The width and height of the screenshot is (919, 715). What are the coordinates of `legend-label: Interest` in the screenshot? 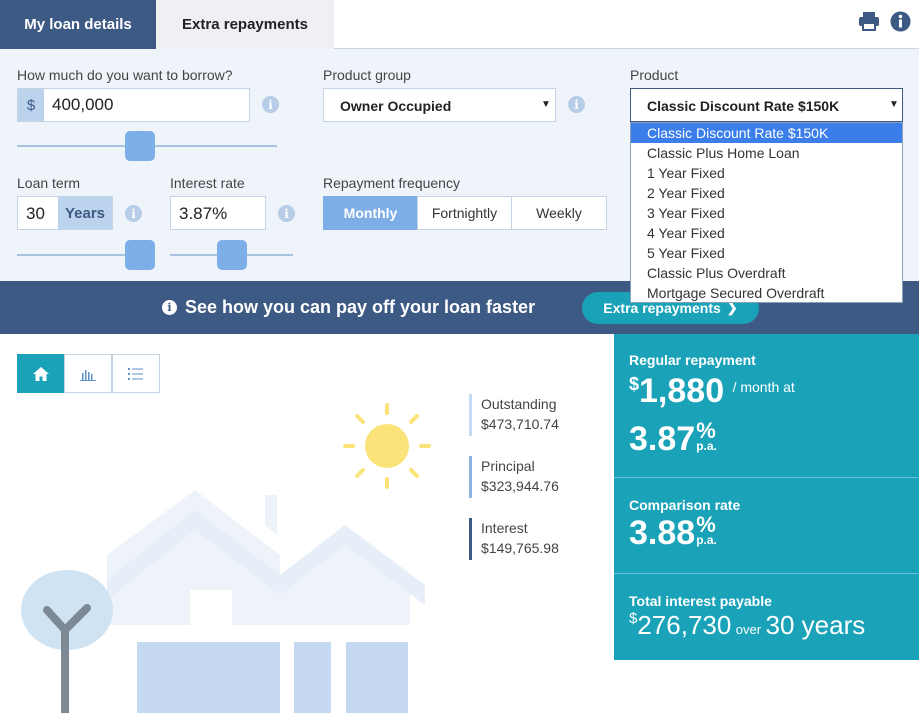 It's located at (504, 528).